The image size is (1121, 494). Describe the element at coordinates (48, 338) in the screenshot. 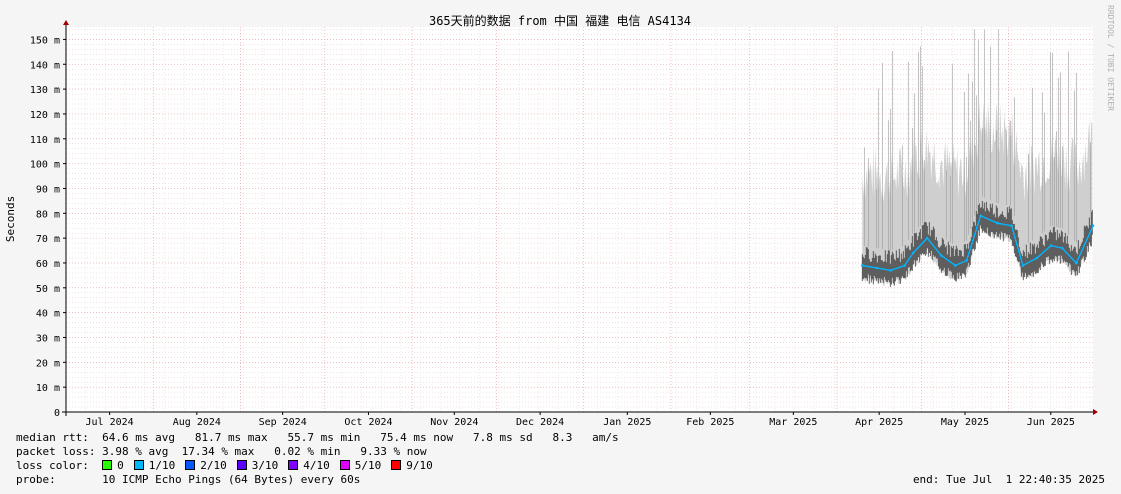

I see `y-tick-label: 30 m` at that location.